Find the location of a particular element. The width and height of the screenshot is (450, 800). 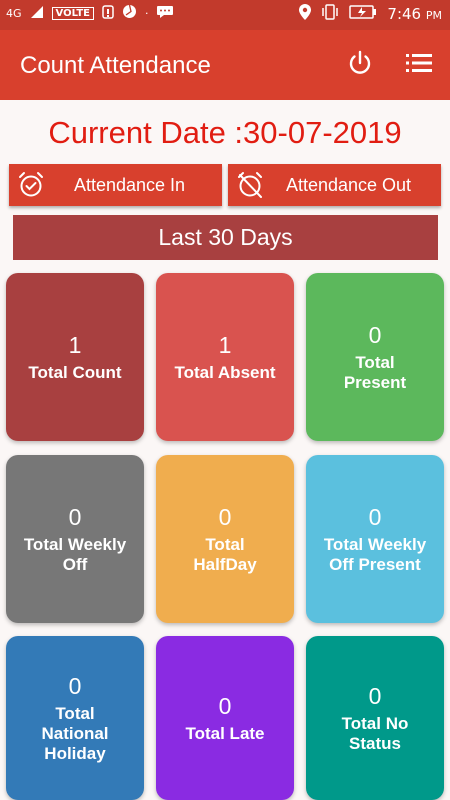

stat-card-total-weekly-off-present: 0 Total Weekly Off Present is located at coordinates (375, 539).